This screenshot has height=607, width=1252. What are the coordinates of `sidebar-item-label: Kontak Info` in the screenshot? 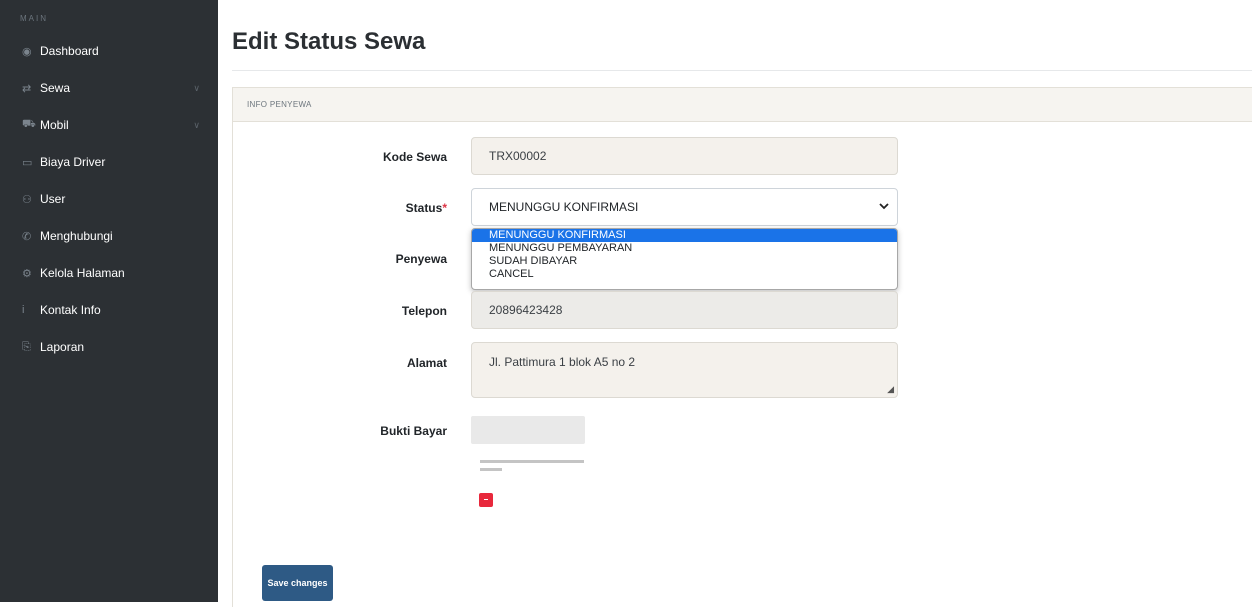 It's located at (70, 310).